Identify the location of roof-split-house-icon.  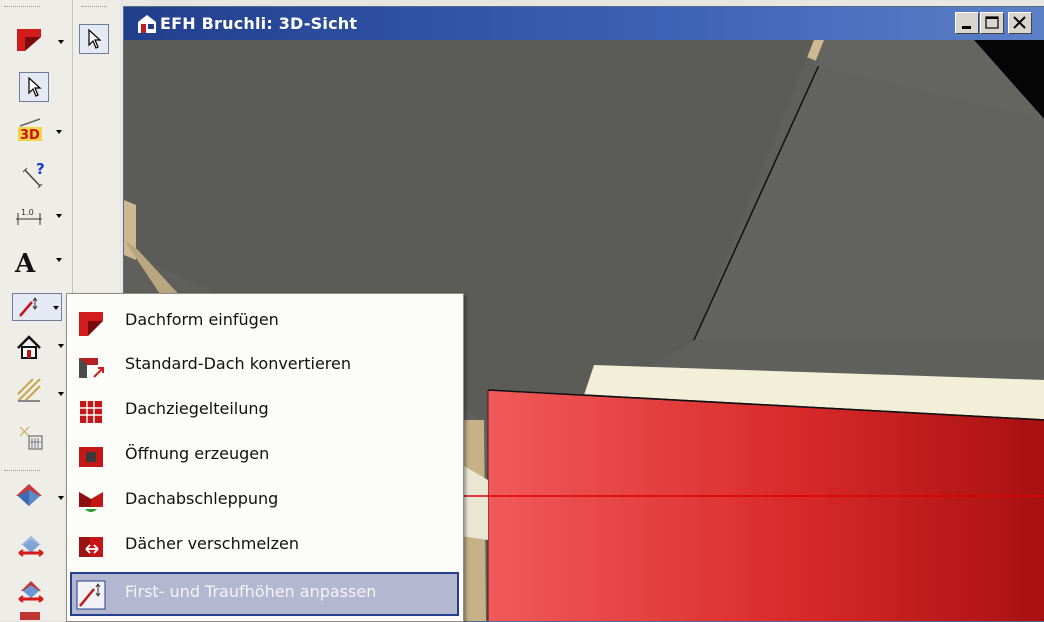
(31, 592).